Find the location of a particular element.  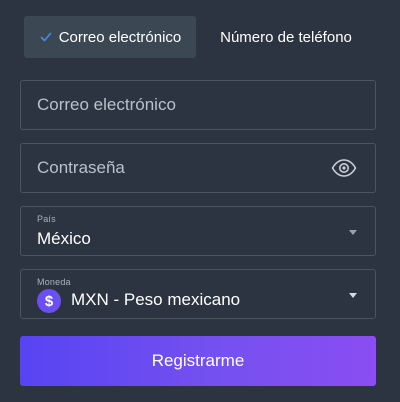

currency-select-label: Moneda is located at coordinates (54, 282).